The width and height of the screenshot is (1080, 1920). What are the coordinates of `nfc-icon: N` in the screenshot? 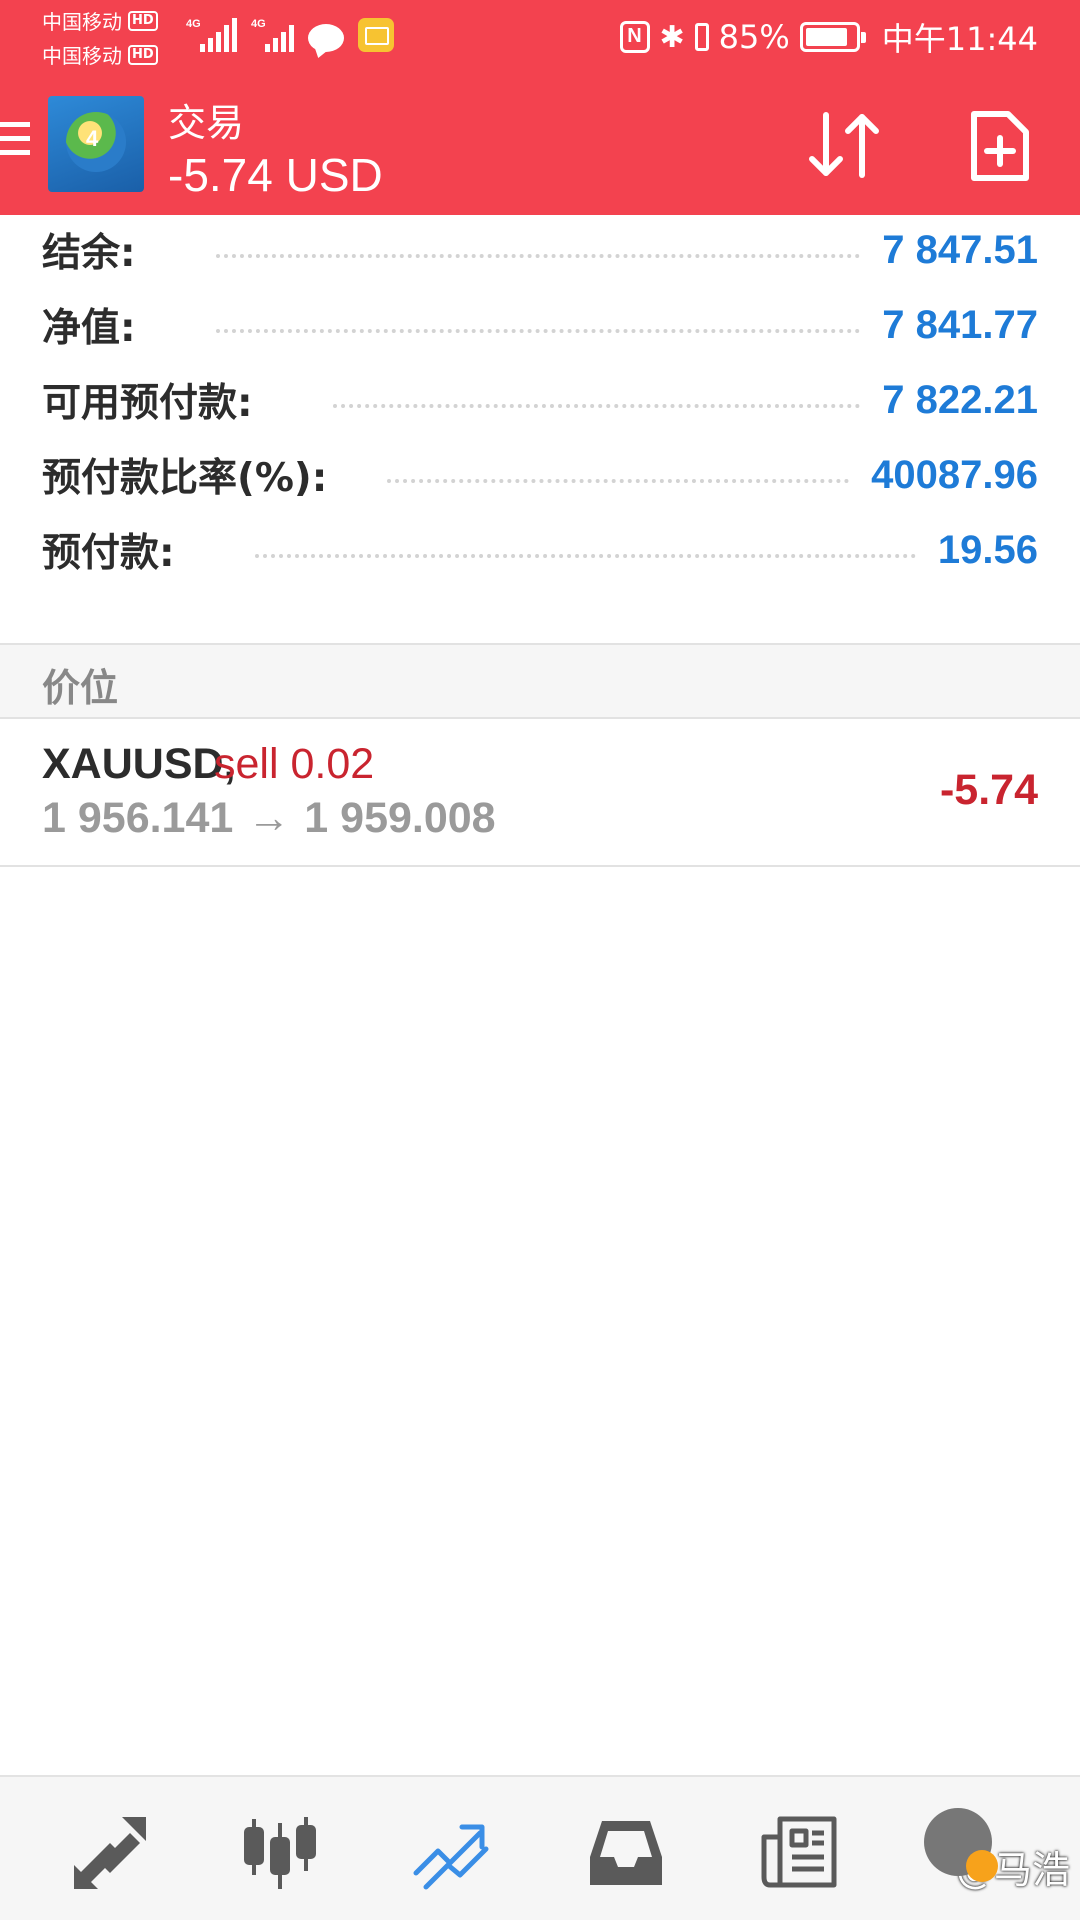 It's located at (634, 37).